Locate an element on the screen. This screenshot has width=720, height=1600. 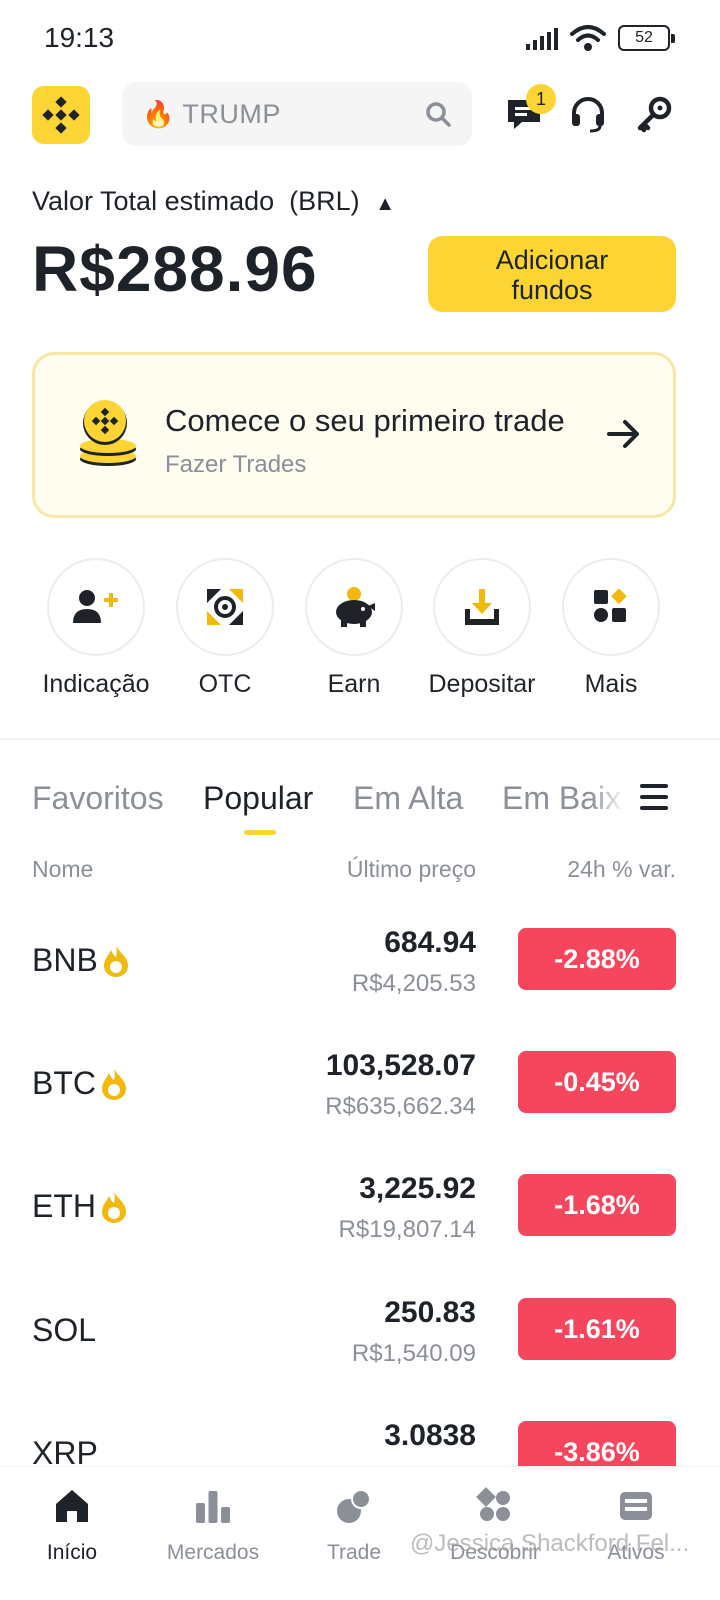
change-badge: -2.88% is located at coordinates (597, 959).